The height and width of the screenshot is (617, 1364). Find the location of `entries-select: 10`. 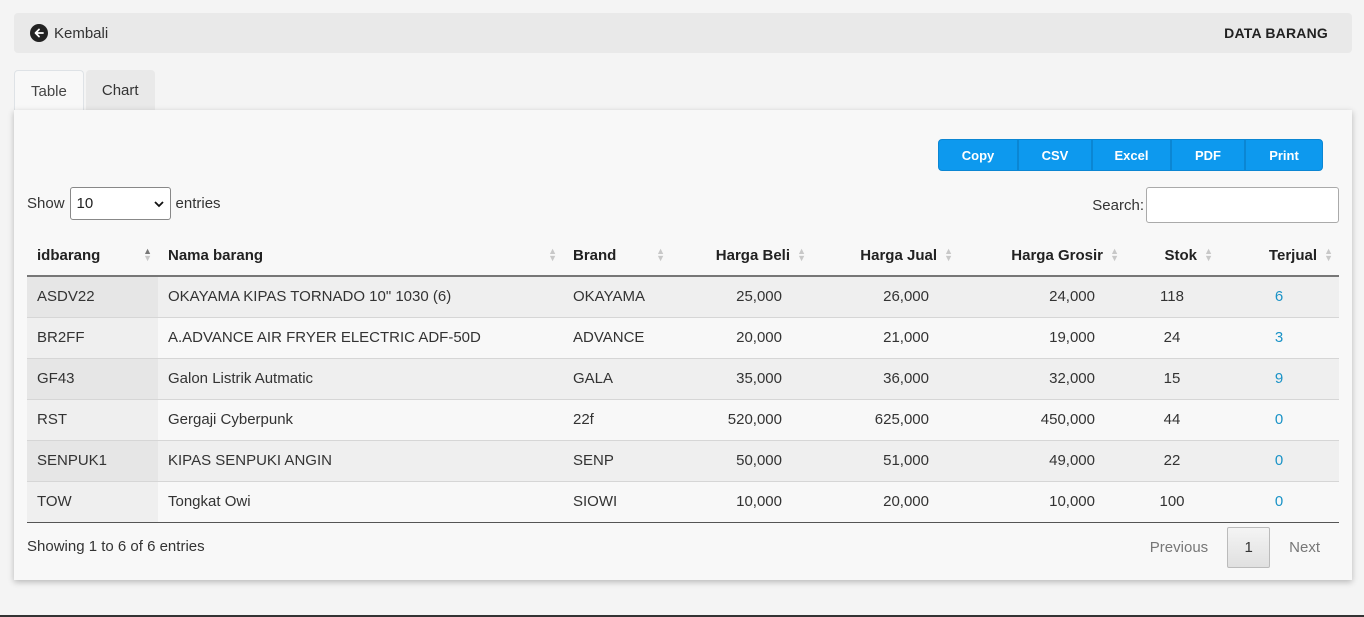

entries-select: 10 is located at coordinates (120, 203).